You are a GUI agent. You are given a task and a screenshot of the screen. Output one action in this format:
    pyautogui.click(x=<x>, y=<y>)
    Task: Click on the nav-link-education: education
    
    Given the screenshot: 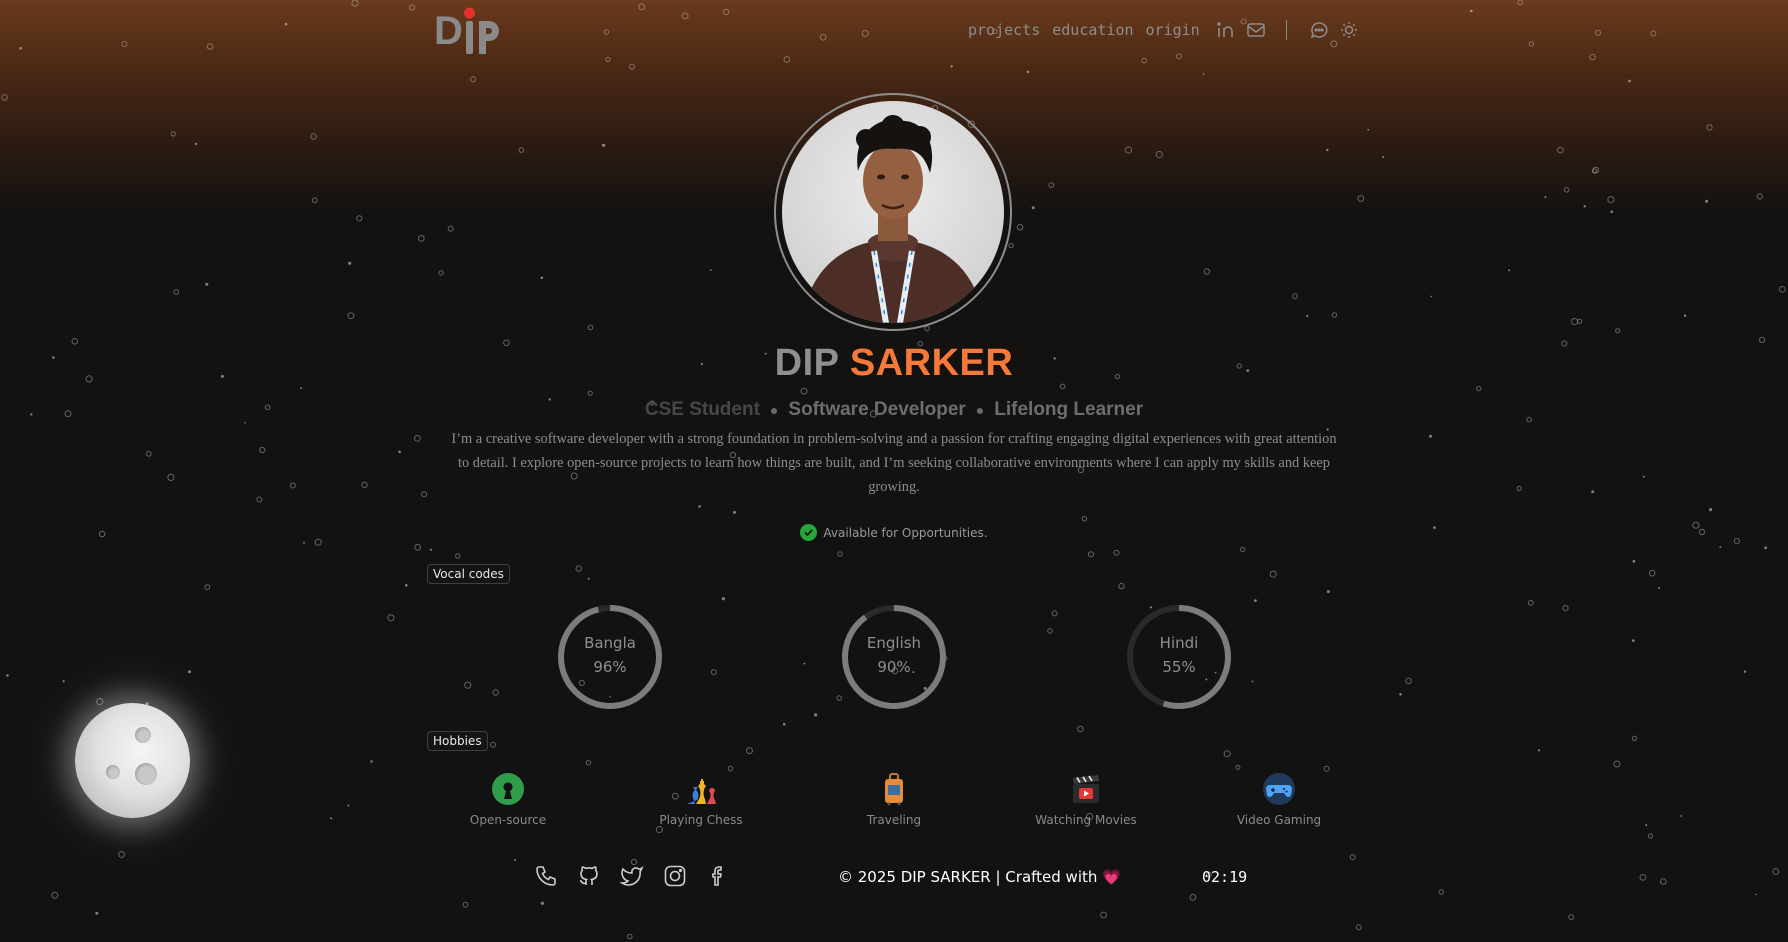 What is the action you would take?
    pyautogui.click(x=1092, y=30)
    